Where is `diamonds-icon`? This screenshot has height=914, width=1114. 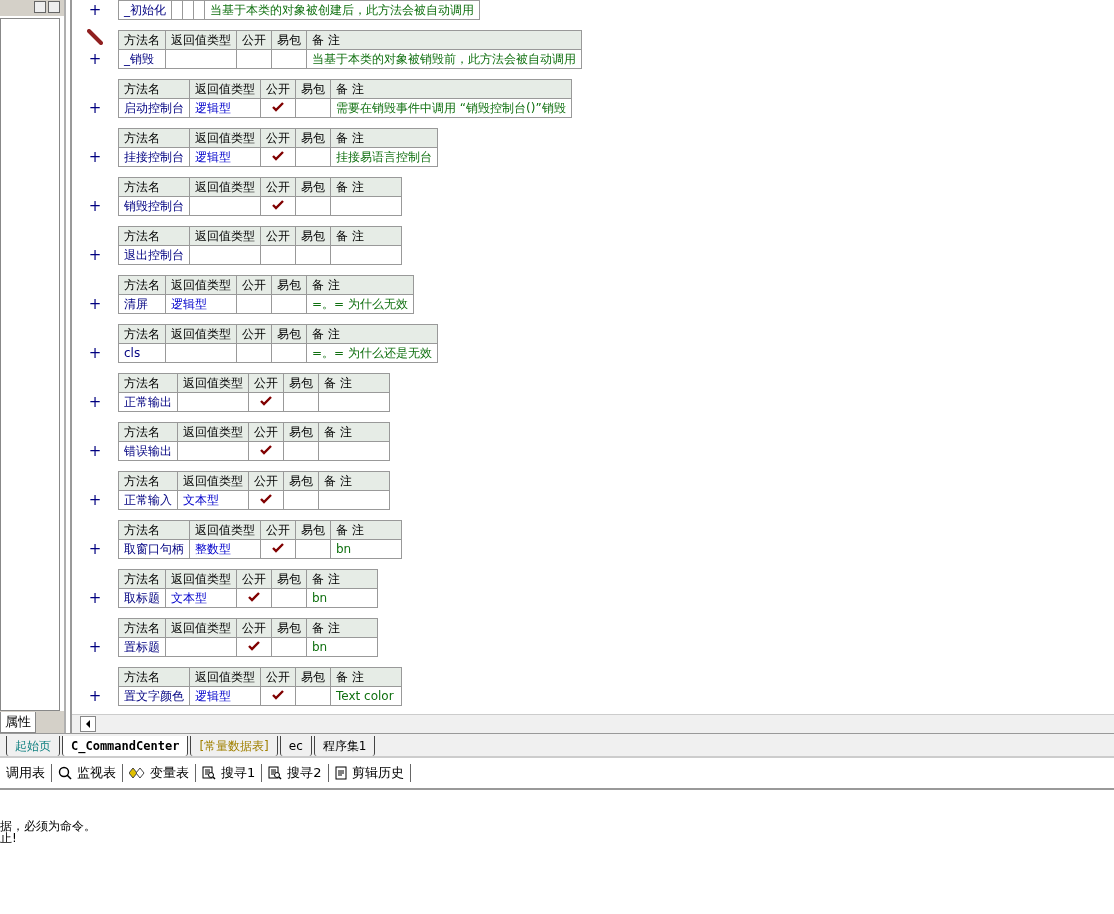 diamonds-icon is located at coordinates (137, 773).